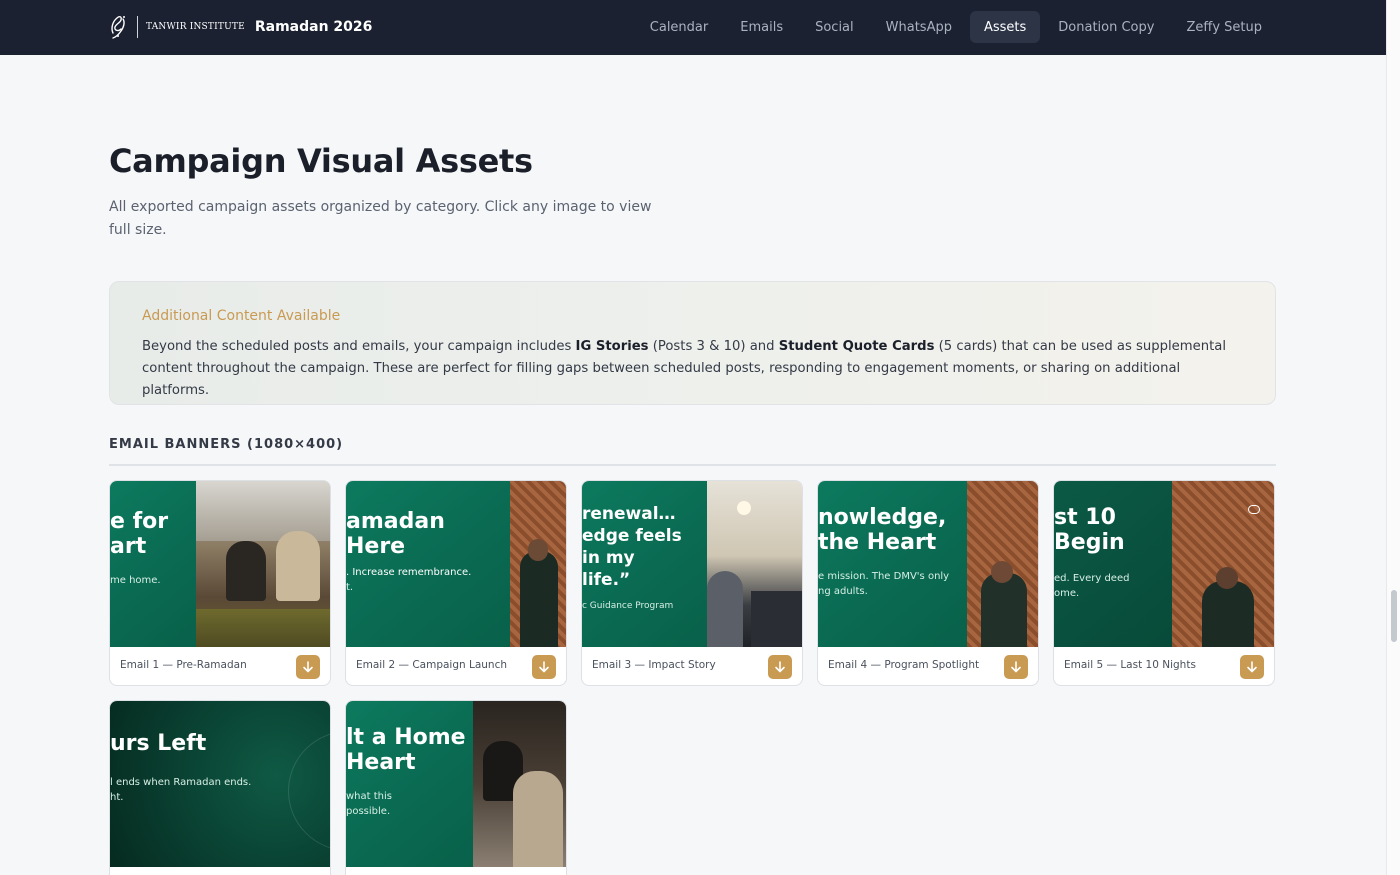 The image size is (1400, 875). I want to click on banner-subline: me home., so click(135, 580).